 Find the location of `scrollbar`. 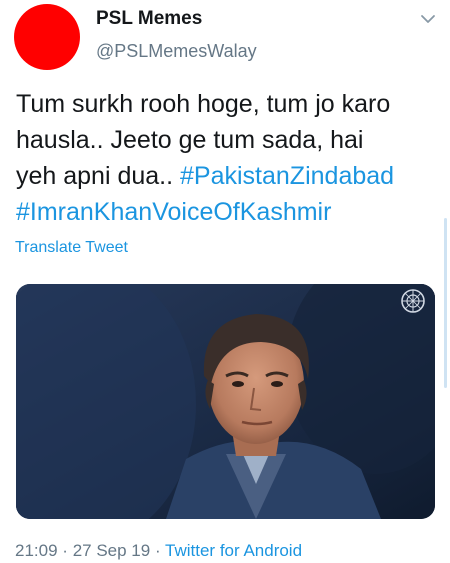

scrollbar is located at coordinates (445, 303).